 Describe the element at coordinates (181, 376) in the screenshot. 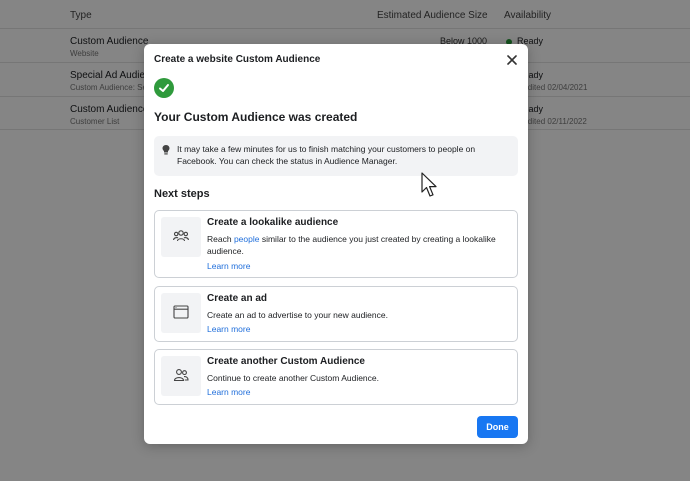

I see `people-pair-icon` at that location.